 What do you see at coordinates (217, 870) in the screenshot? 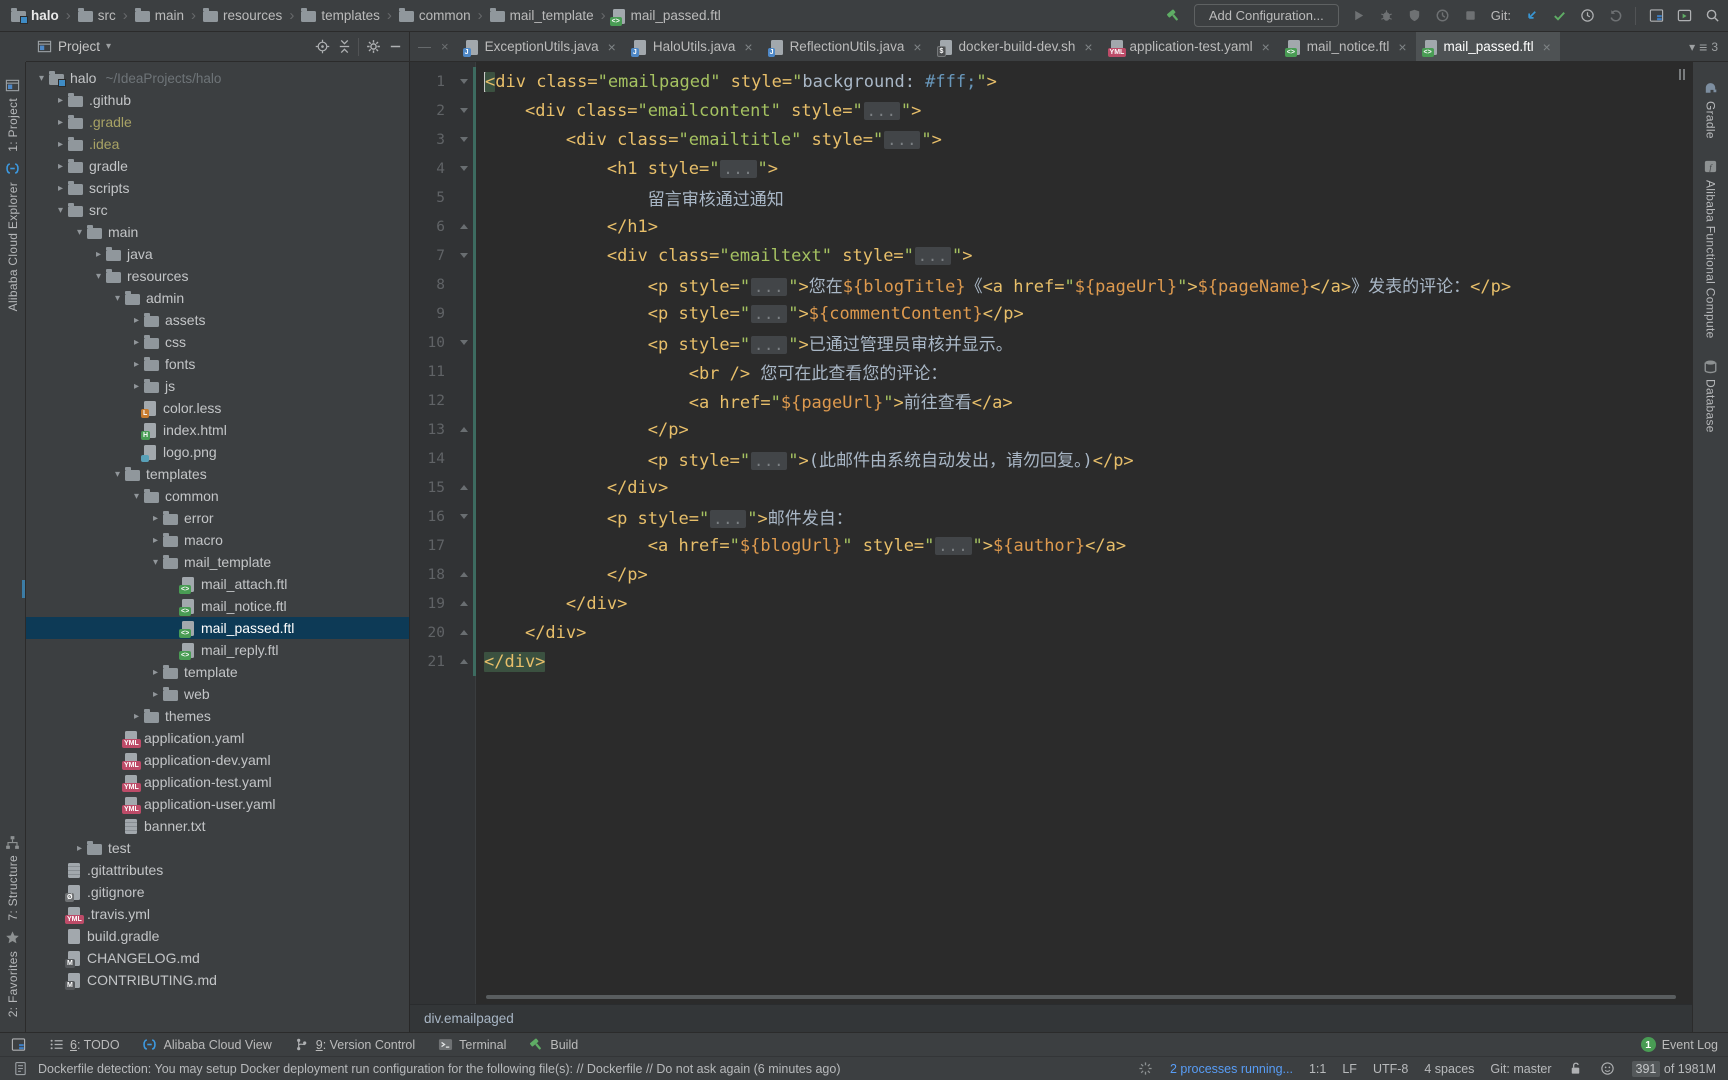
I see `tree-item-.gitattributes: .gitattributes` at bounding box center [217, 870].